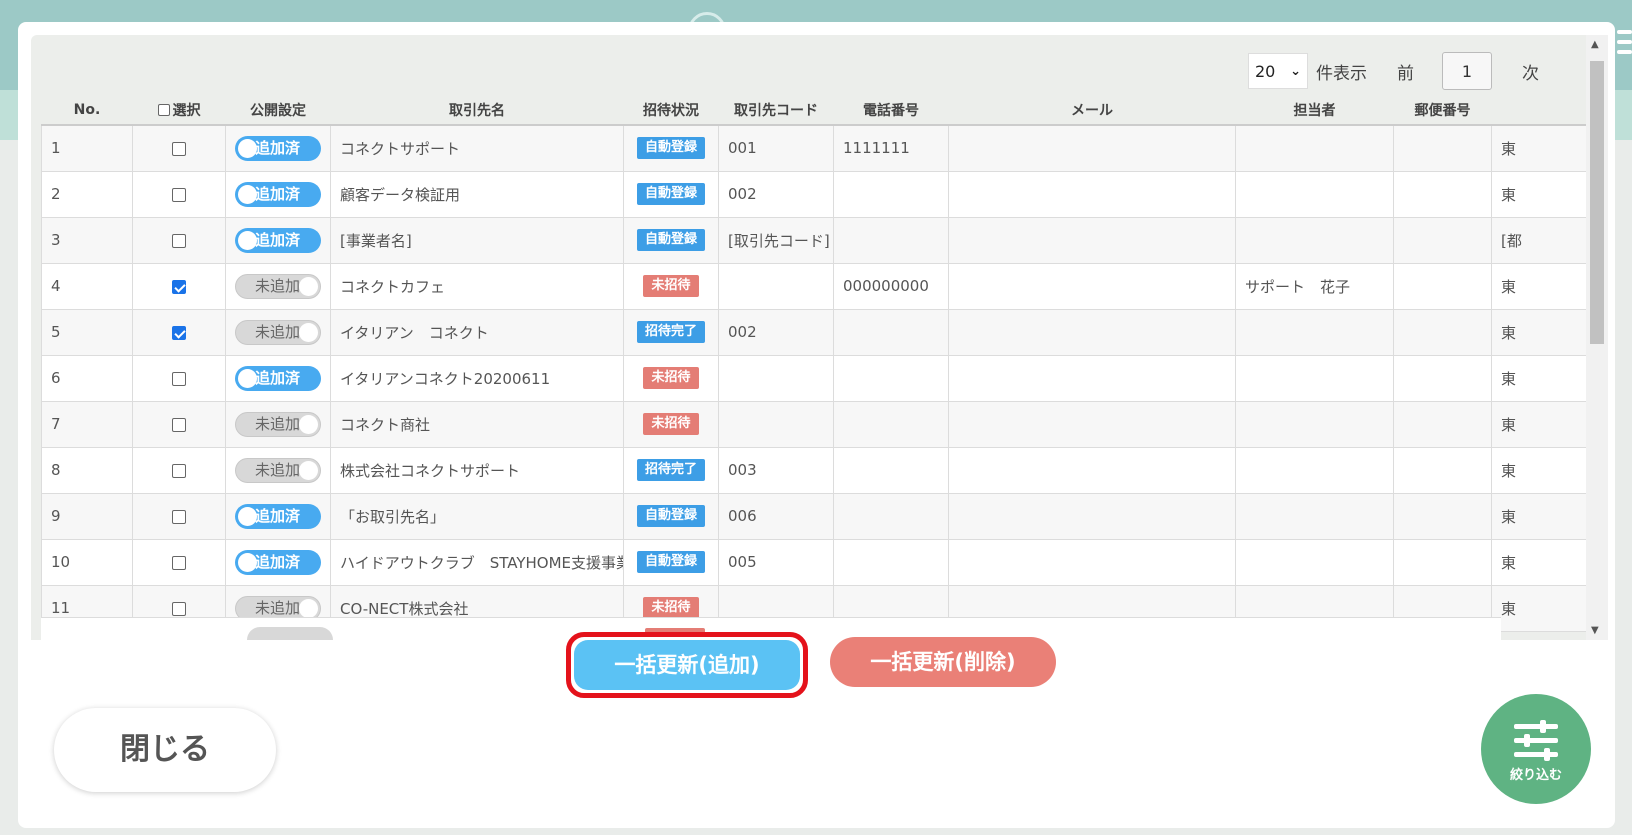 This screenshot has height=835, width=1632. I want to click on next-page-link: 次, so click(1530, 71).